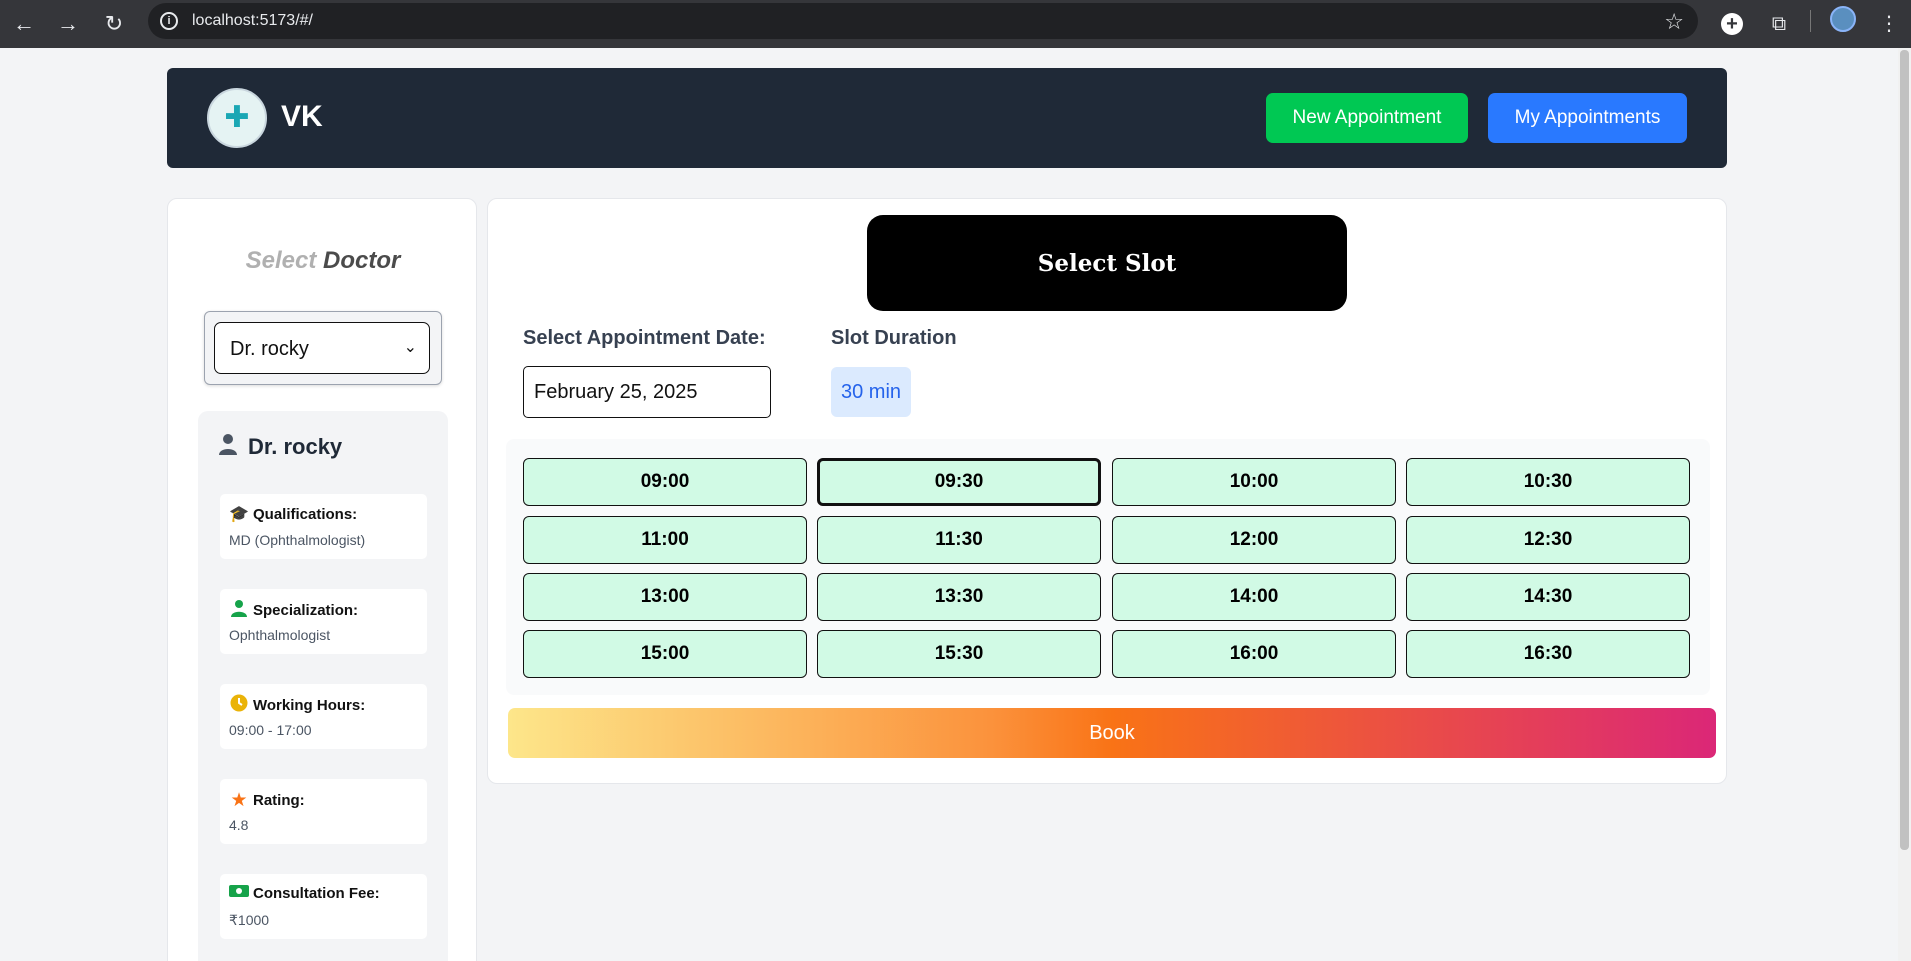 Image resolution: width=1911 pixels, height=961 pixels. I want to click on new-appointment-button: New Appointment, so click(1367, 118).